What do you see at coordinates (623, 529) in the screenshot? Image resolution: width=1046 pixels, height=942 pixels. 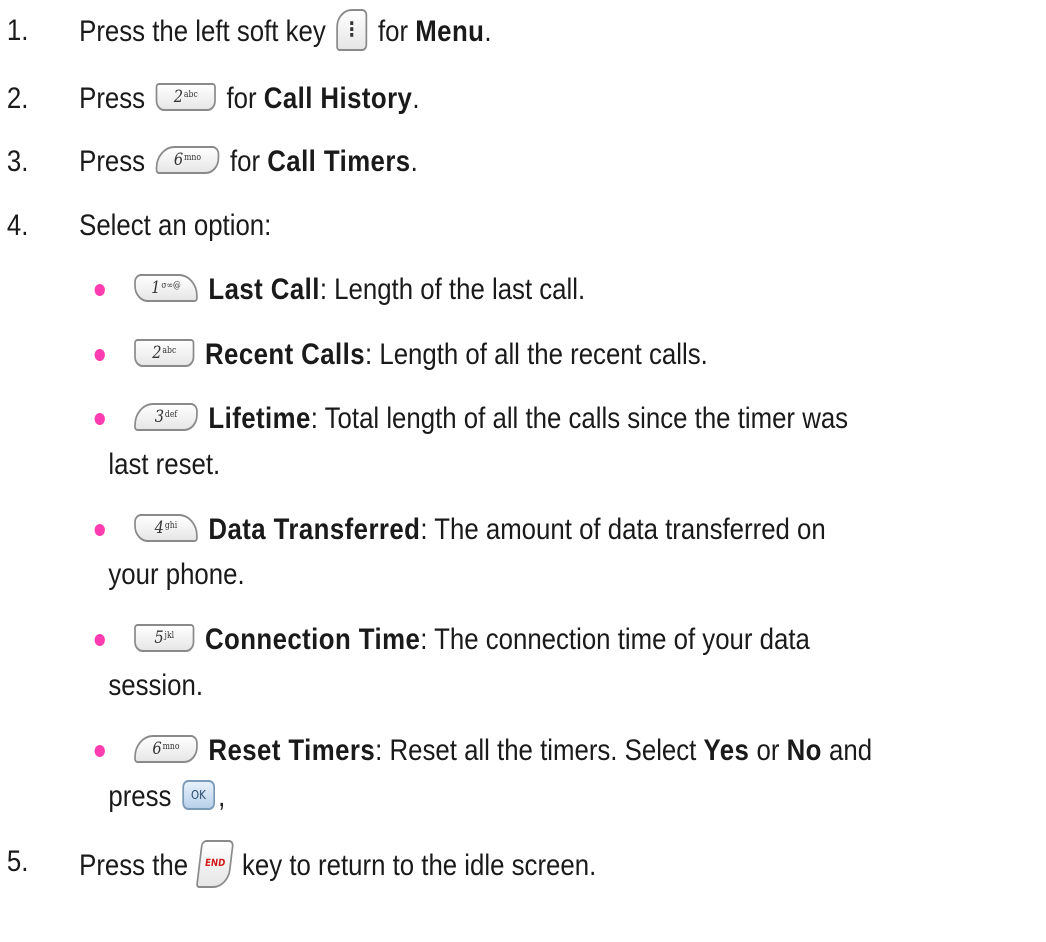 I see `option-desc: : The amount of data transferred on` at bounding box center [623, 529].